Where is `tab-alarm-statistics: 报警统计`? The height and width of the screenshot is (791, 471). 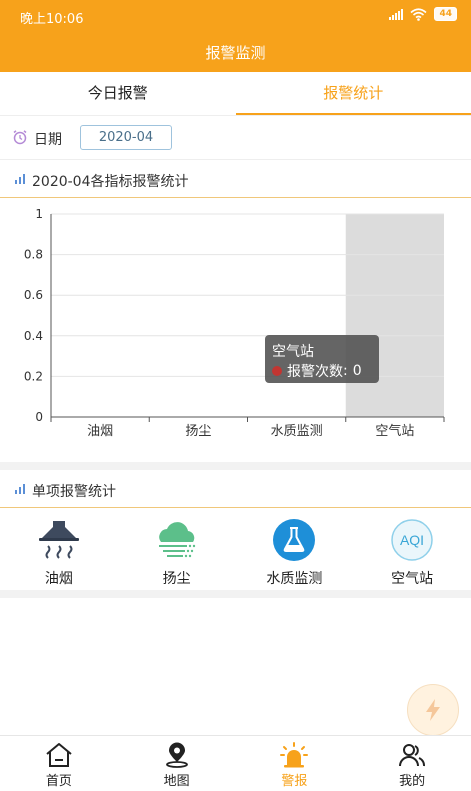 tab-alarm-statistics: 报警统计 is located at coordinates (353, 93).